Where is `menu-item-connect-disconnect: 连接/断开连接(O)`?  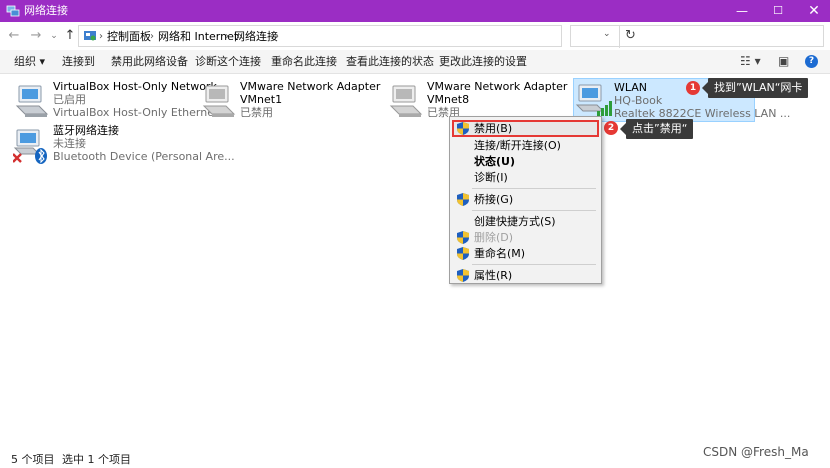
menu-item-connect-disconnect: 连接/断开连接(O) is located at coordinates (525, 145).